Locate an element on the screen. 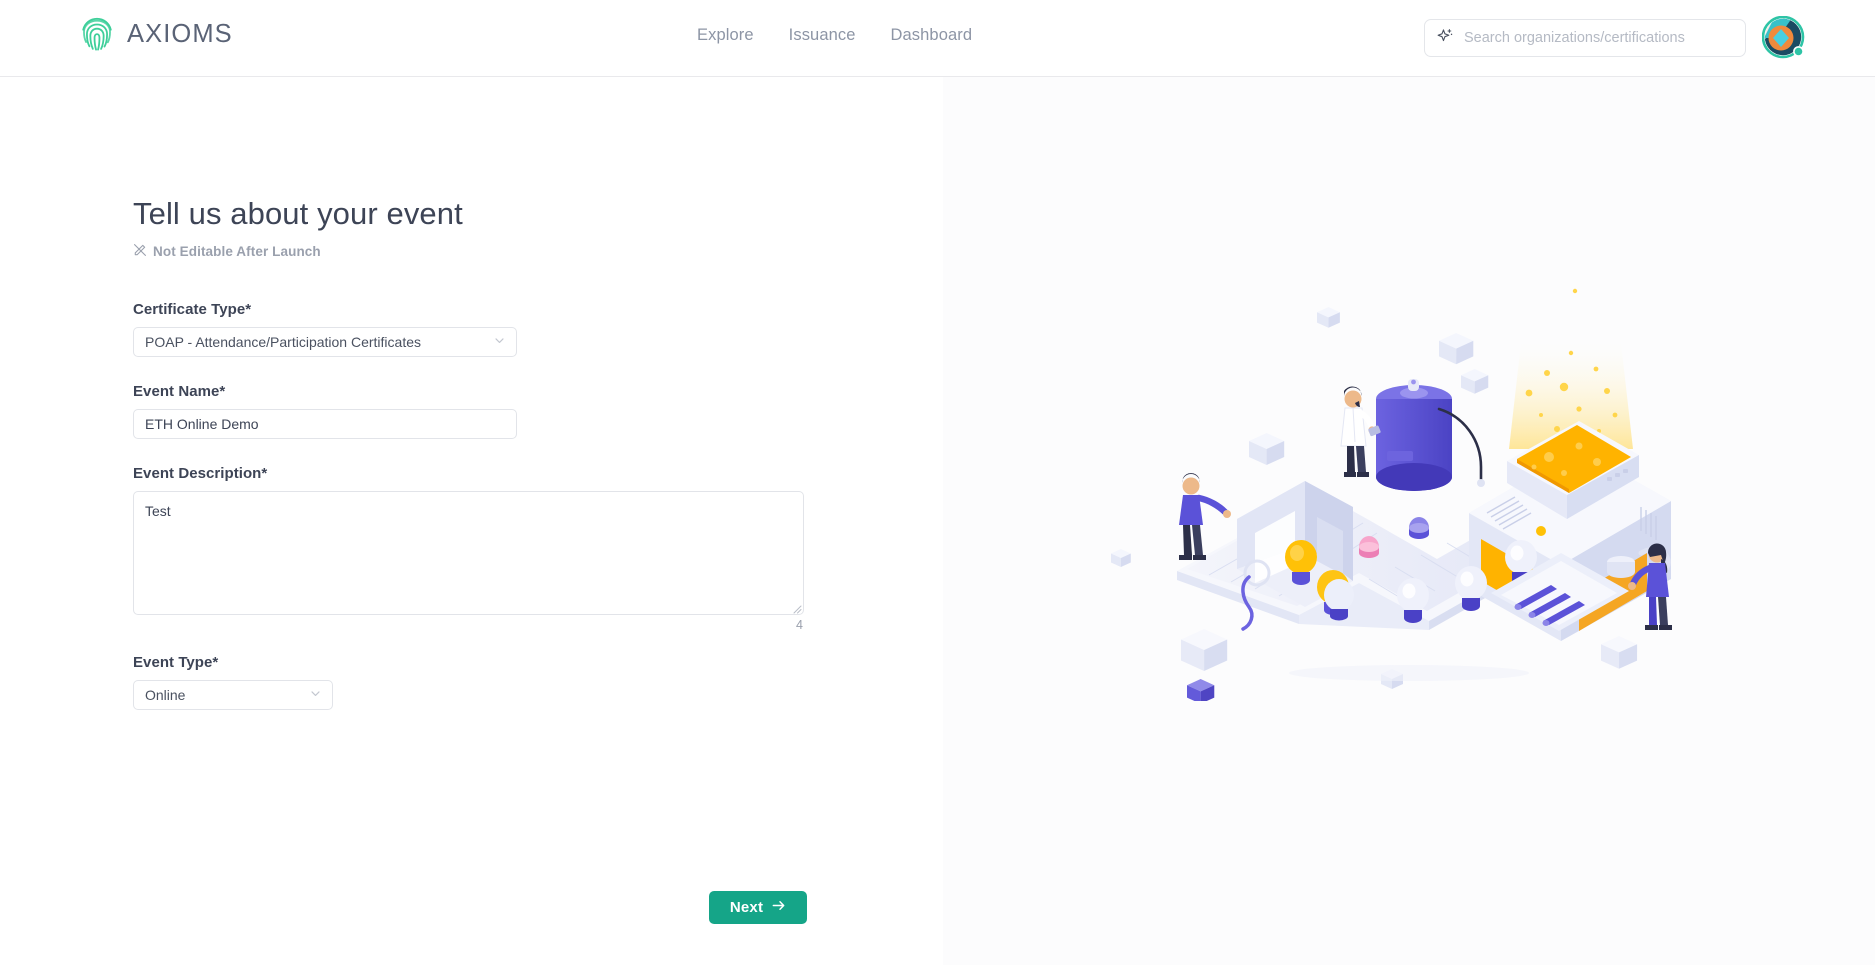  event-type-label: Event Type* is located at coordinates (176, 663).